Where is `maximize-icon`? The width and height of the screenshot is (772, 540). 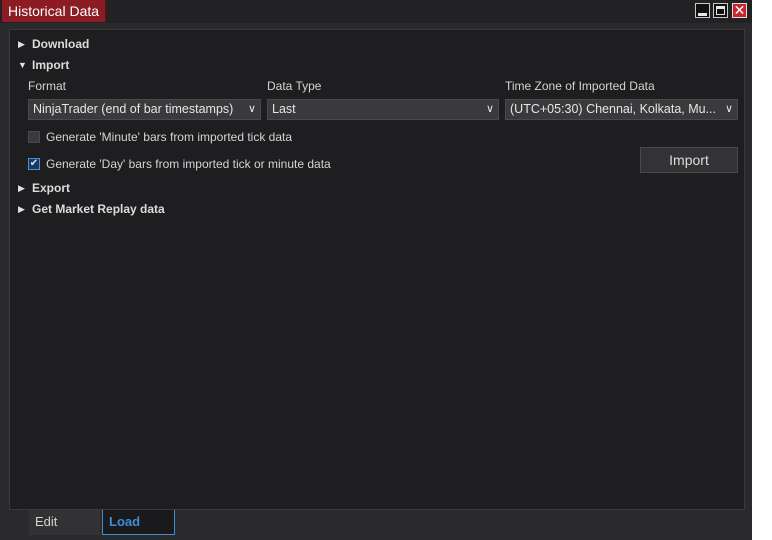
maximize-icon is located at coordinates (720, 10).